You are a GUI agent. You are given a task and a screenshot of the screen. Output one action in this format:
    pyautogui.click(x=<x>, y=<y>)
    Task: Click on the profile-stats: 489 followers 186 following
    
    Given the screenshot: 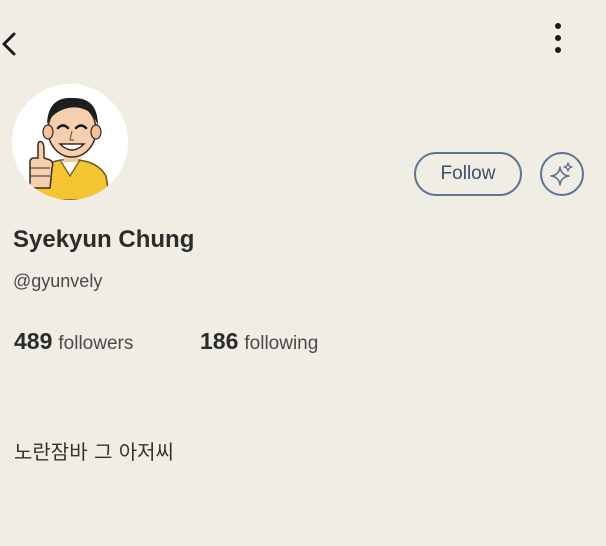 What is the action you would take?
    pyautogui.click(x=264, y=344)
    